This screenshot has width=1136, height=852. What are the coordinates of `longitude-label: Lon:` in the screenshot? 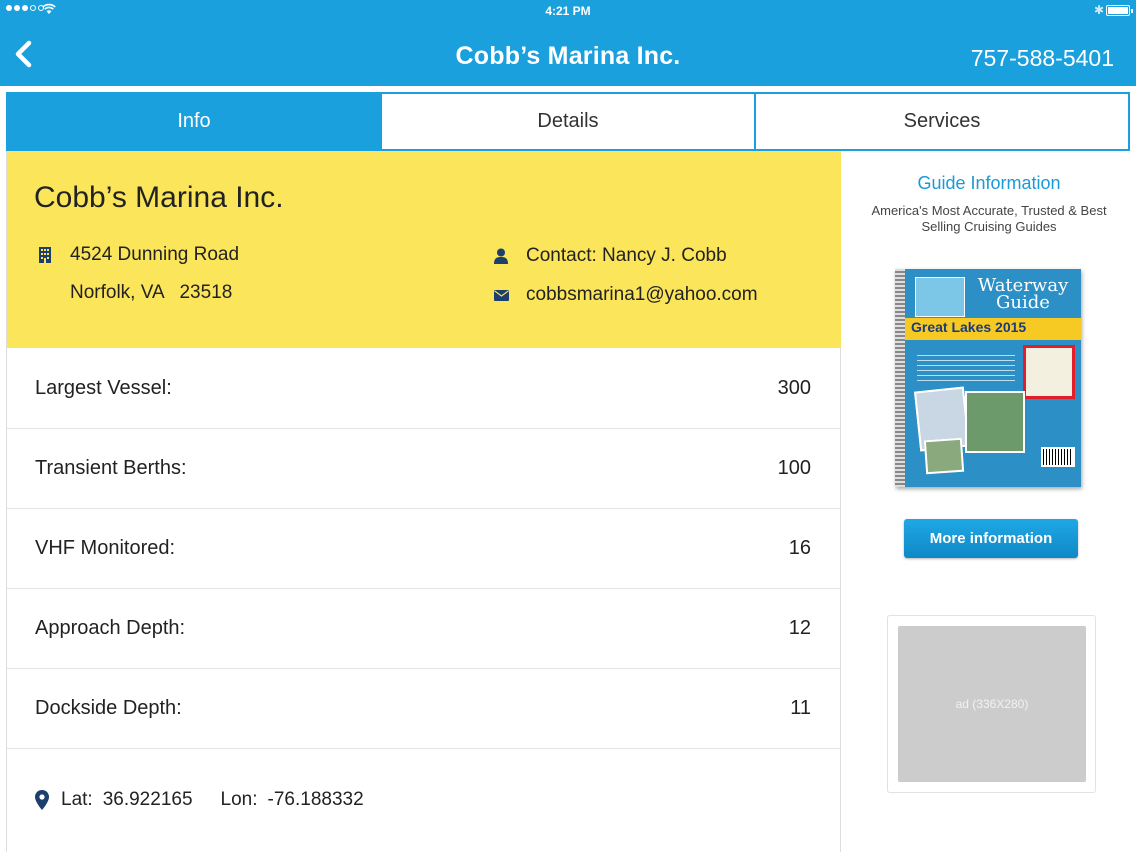 It's located at (239, 799).